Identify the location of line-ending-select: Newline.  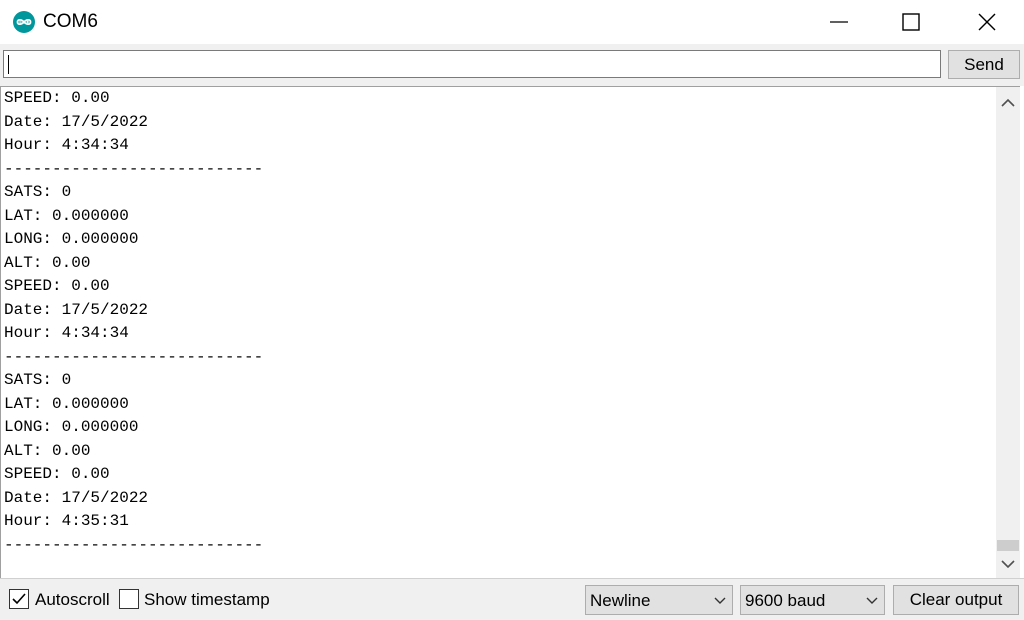
(659, 600).